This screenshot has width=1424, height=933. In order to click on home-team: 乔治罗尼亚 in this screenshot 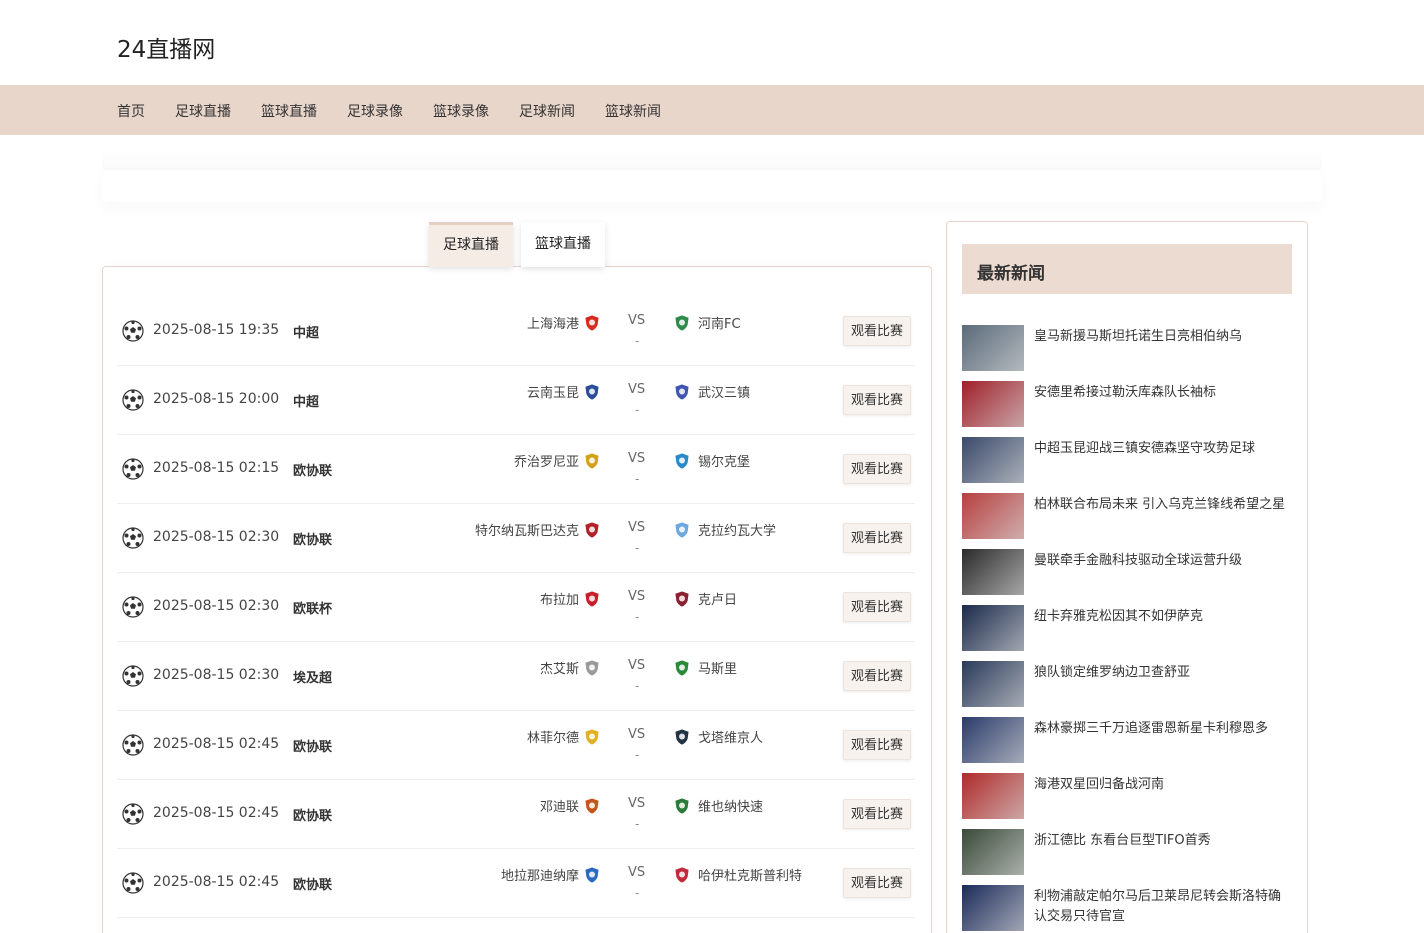, I will do `click(546, 460)`.